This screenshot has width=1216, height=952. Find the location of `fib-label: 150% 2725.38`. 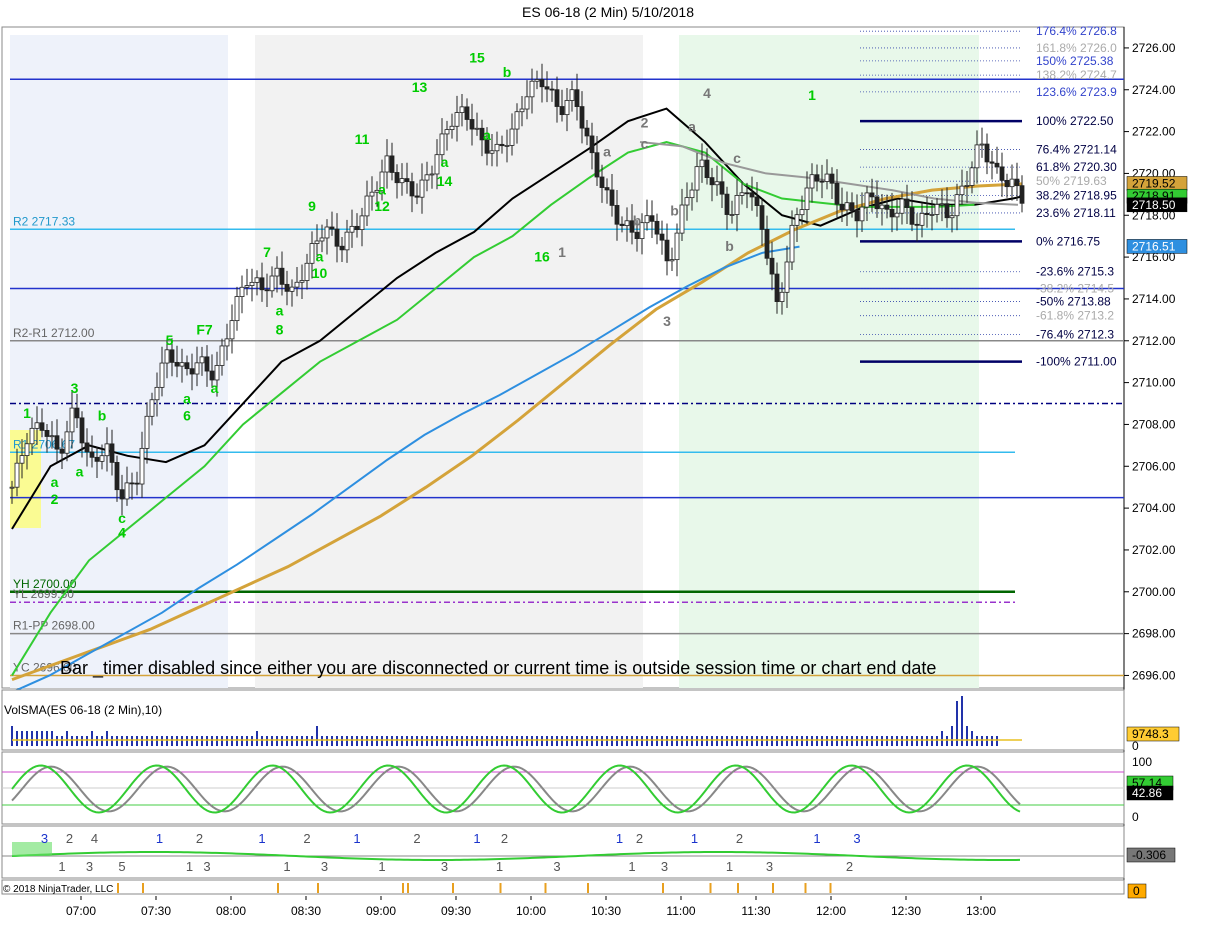

fib-label: 150% 2725.38 is located at coordinates (1075, 61).